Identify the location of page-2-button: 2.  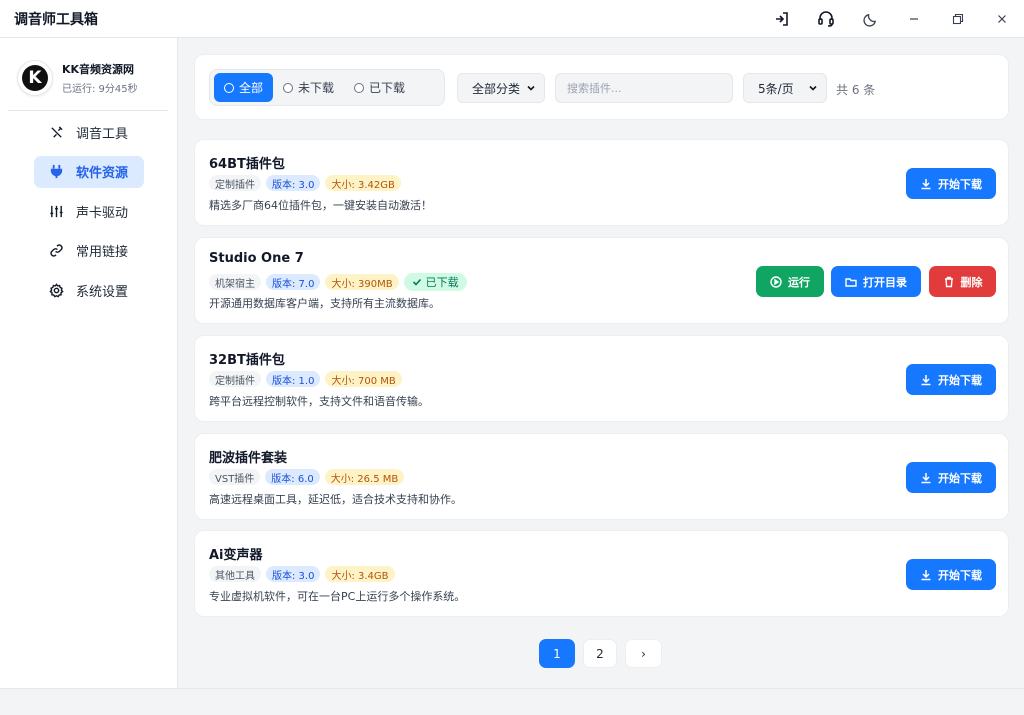
(600, 653).